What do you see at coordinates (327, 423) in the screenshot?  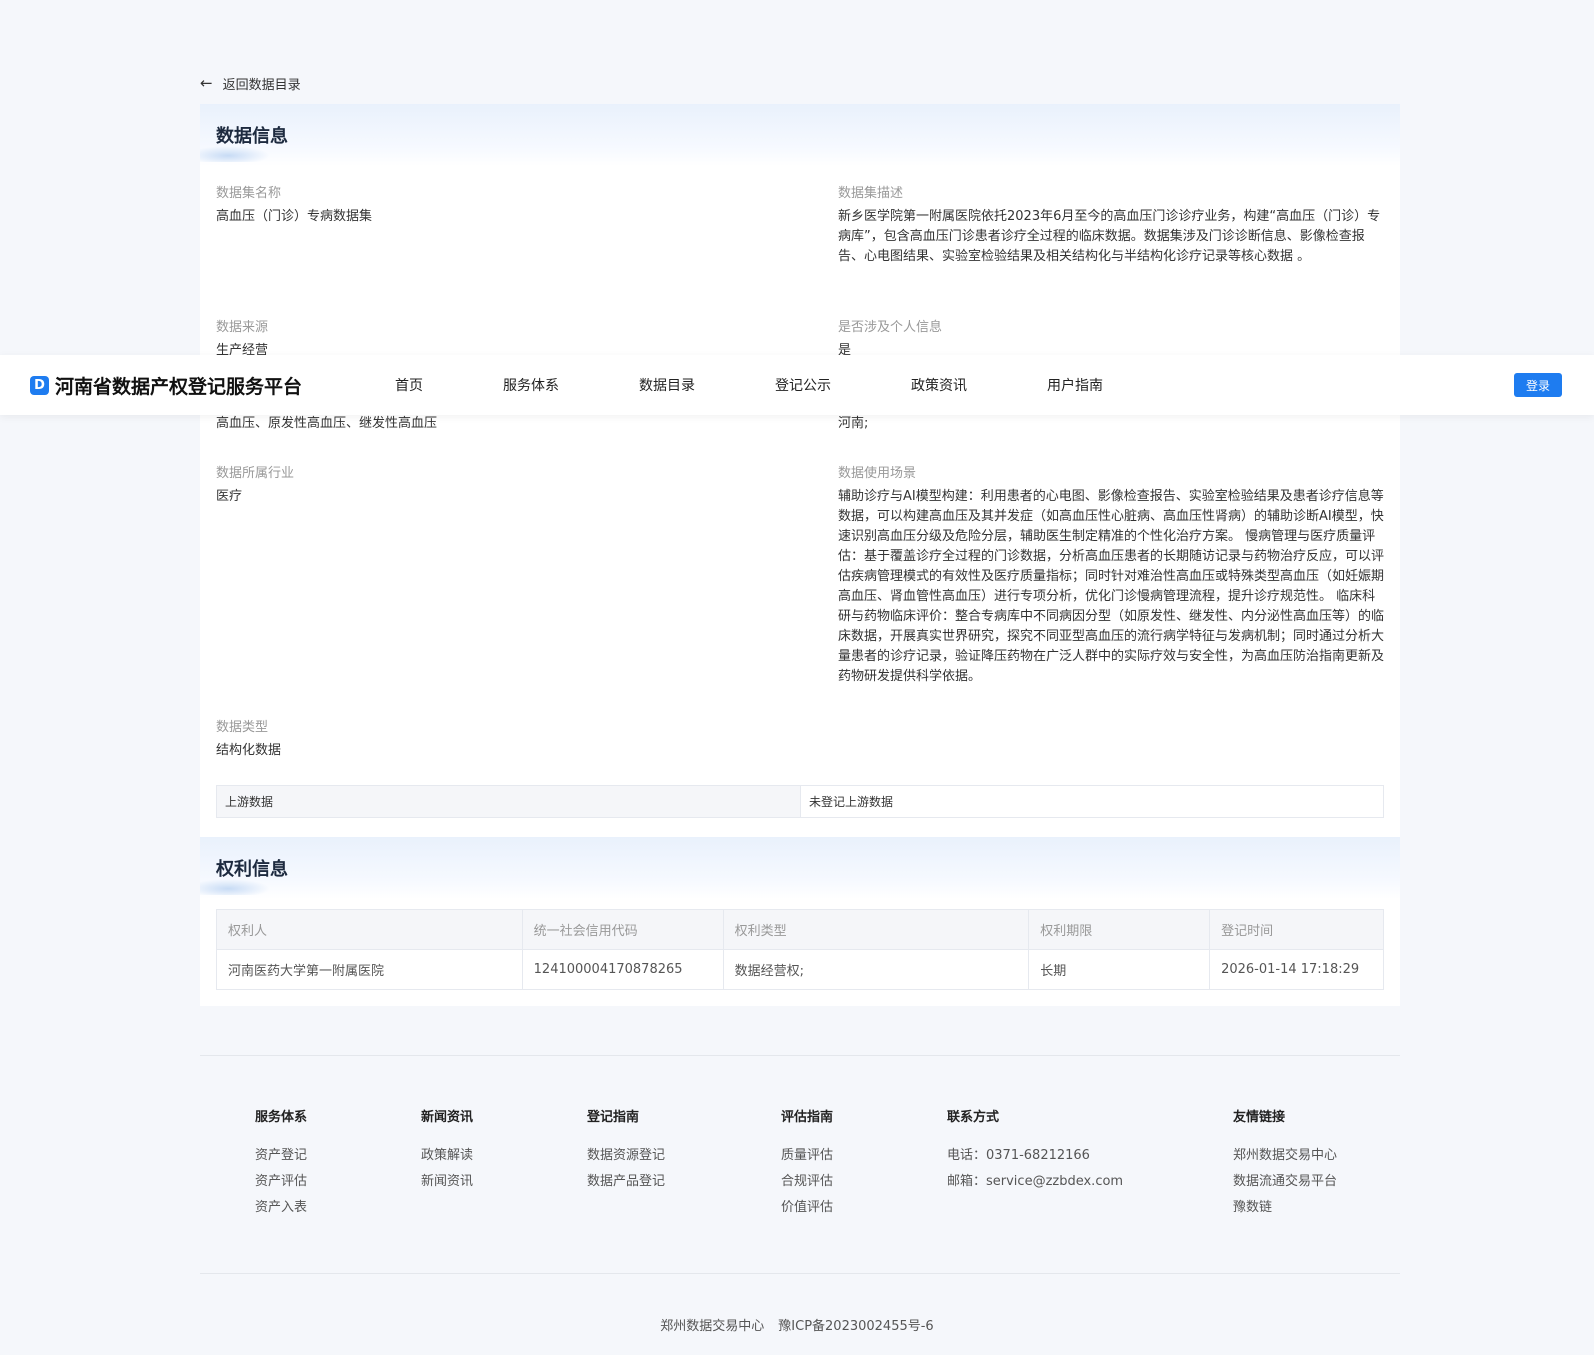 I see `keywords-value: 高血压、原发性高血压、继发性高血压` at bounding box center [327, 423].